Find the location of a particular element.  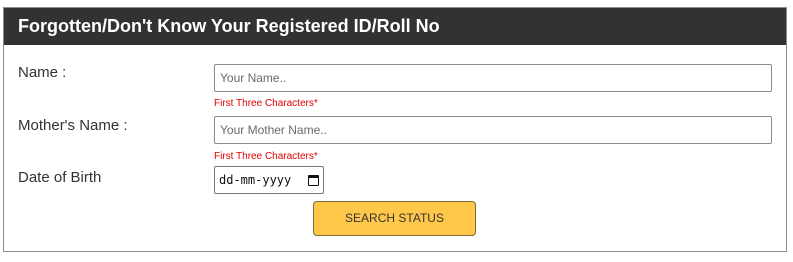

name-label: Name : is located at coordinates (42, 72).